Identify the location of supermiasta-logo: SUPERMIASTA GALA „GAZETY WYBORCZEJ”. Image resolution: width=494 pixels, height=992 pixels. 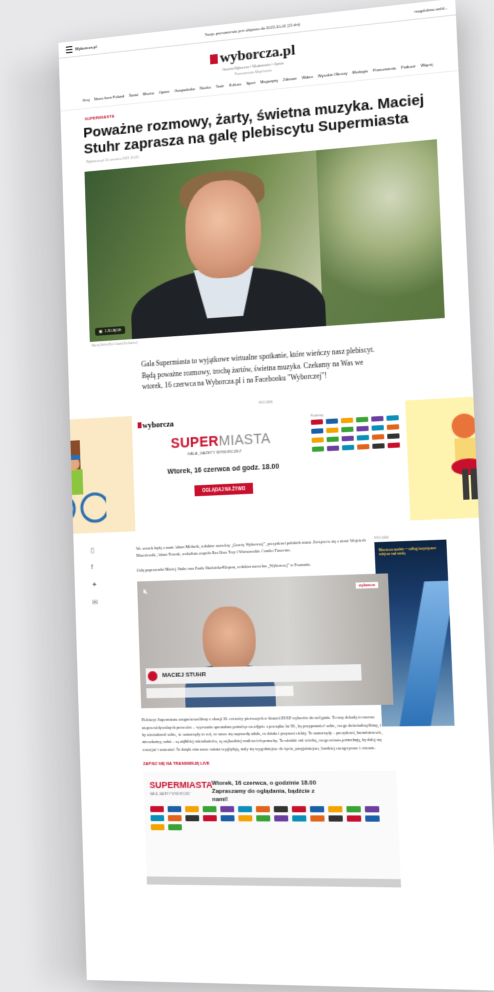
(220, 442).